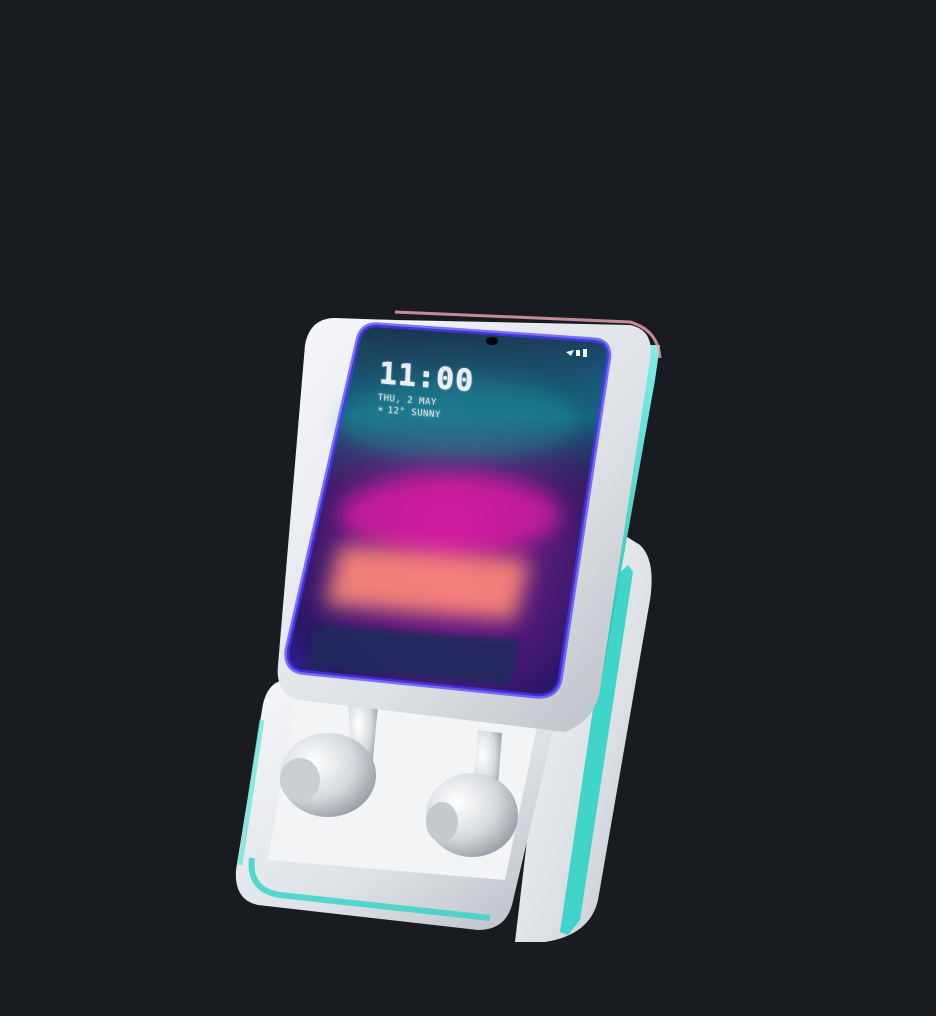  What do you see at coordinates (492, 341) in the screenshot?
I see `camera-punch-hole` at bounding box center [492, 341].